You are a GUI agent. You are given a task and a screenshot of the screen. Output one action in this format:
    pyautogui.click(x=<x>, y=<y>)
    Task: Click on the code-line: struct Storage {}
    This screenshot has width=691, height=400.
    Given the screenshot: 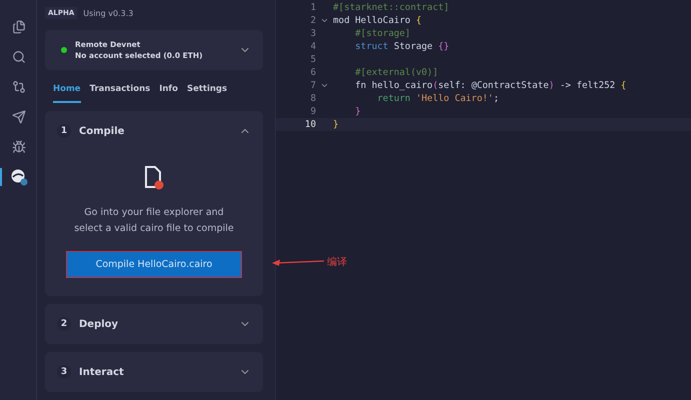 What is the action you would take?
    pyautogui.click(x=402, y=46)
    